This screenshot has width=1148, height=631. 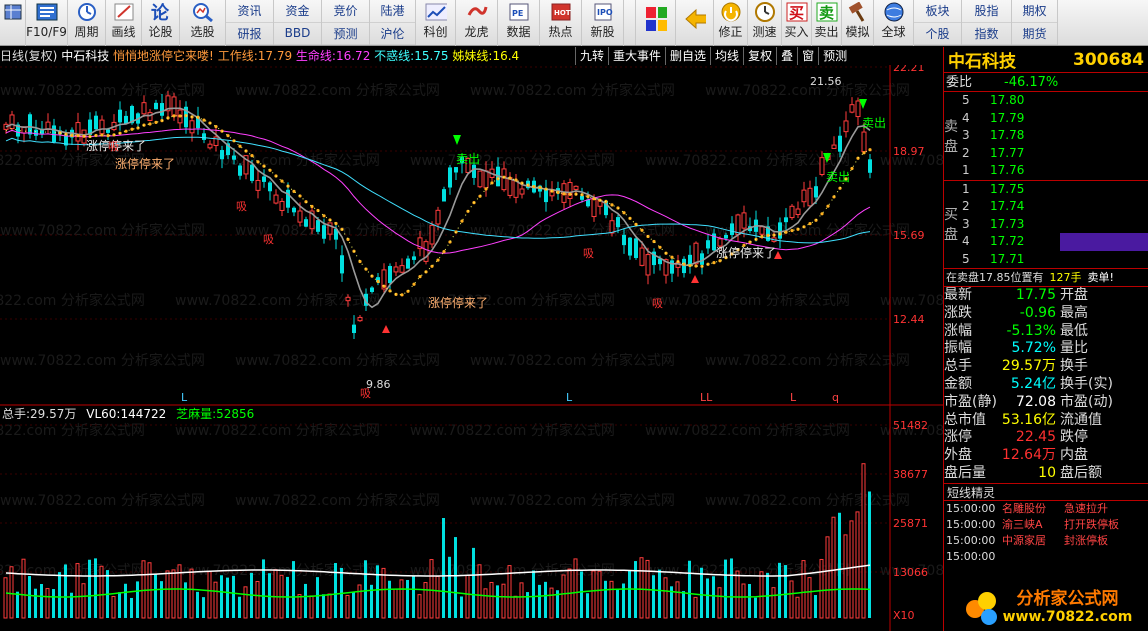 What do you see at coordinates (392, 11) in the screenshot?
I see `toolbar-hk-connect-button: 陆港` at bounding box center [392, 11].